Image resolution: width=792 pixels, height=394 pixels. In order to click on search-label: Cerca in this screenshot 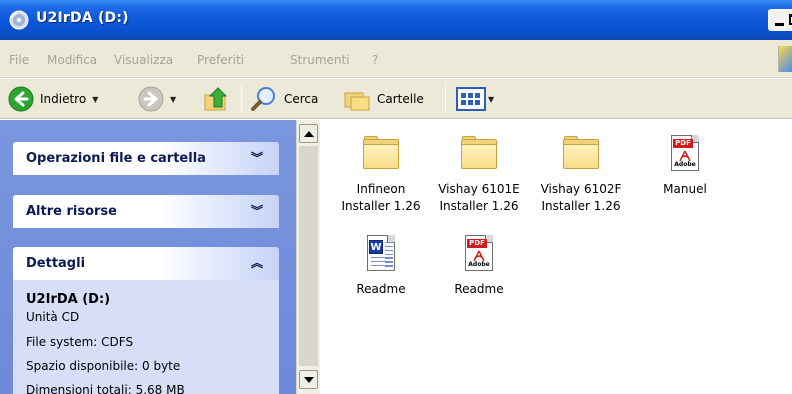, I will do `click(301, 99)`.